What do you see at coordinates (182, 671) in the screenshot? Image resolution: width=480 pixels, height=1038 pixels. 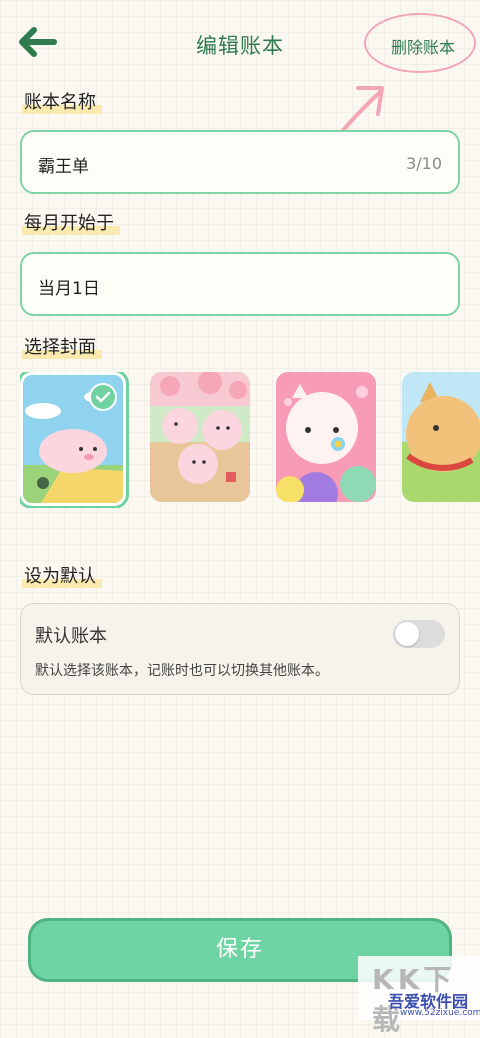 I see `default-book-description: 默认选择该账本，记账时也可以切换其他账本。` at bounding box center [182, 671].